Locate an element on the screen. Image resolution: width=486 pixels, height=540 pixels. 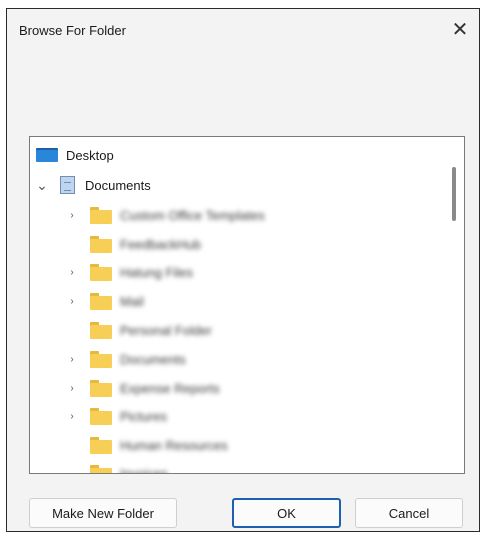
title-bar: Browse For Folder ✕ is located at coordinates (243, 32).